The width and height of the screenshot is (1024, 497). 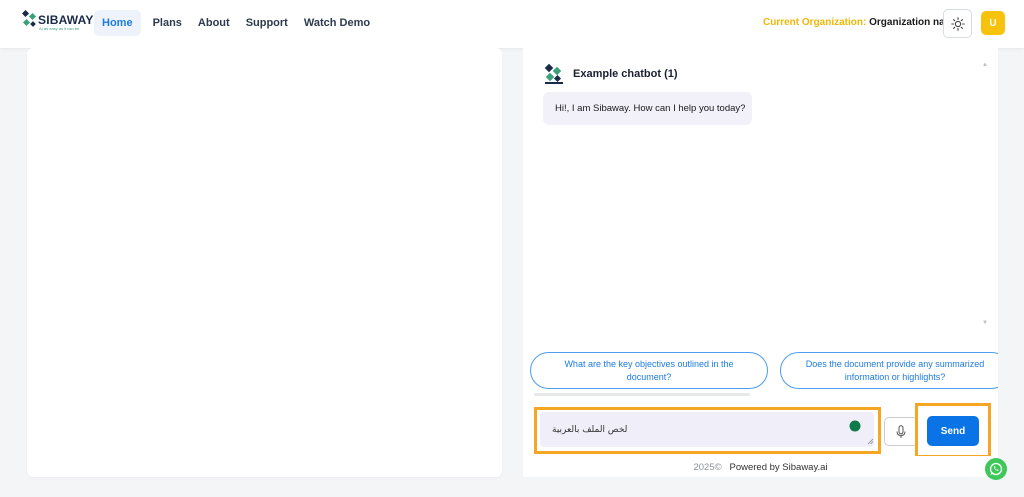 What do you see at coordinates (993, 23) in the screenshot?
I see `user-avatar: U` at bounding box center [993, 23].